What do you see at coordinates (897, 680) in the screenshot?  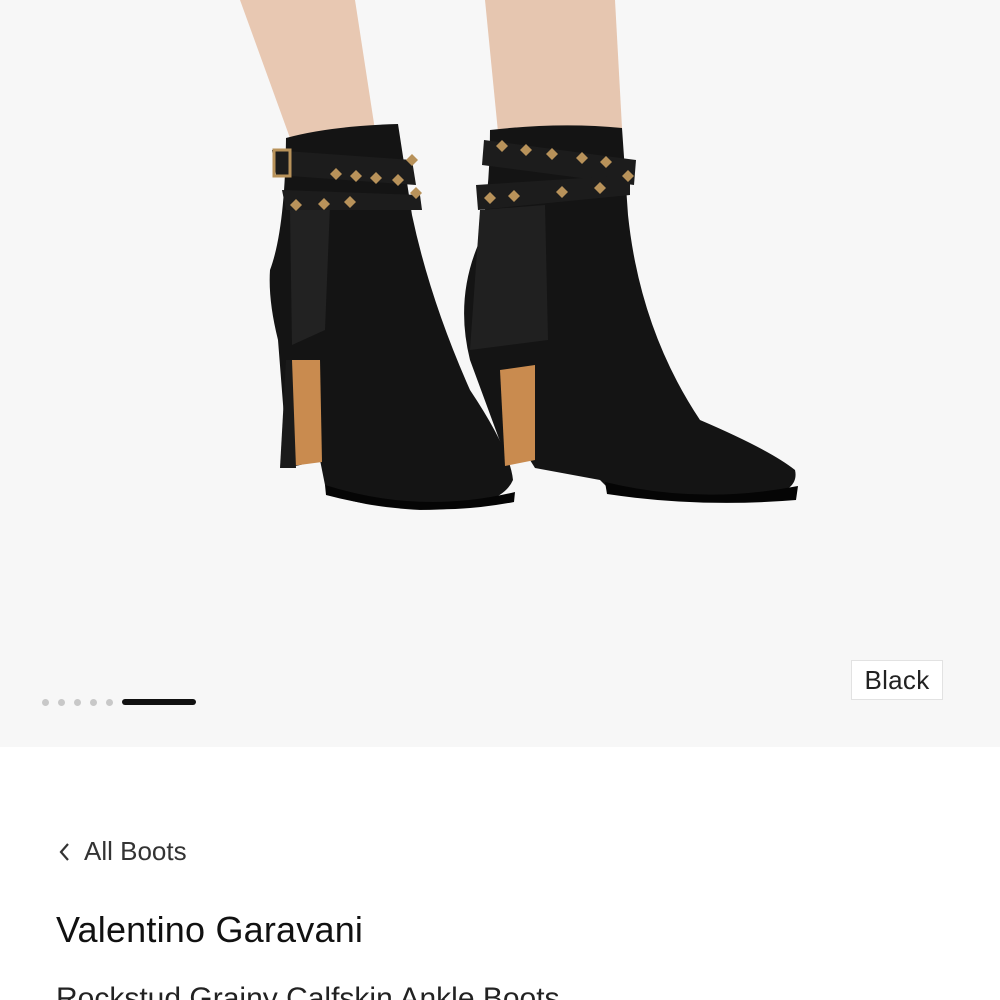 I see `color-label: Black` at bounding box center [897, 680].